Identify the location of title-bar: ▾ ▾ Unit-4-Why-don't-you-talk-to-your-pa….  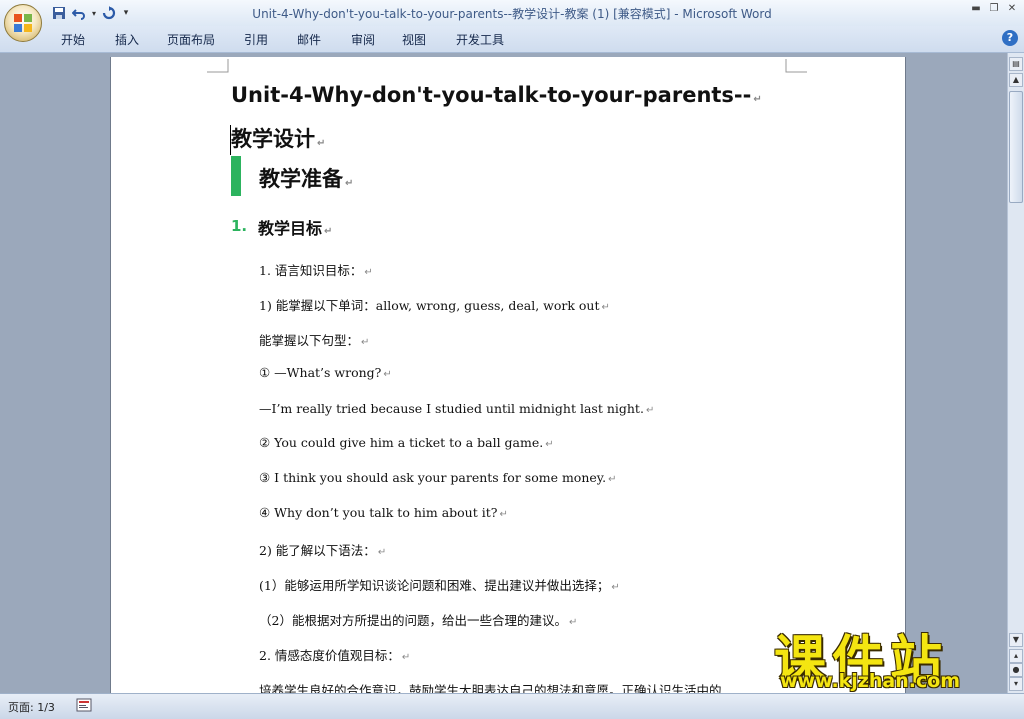
(512, 21).